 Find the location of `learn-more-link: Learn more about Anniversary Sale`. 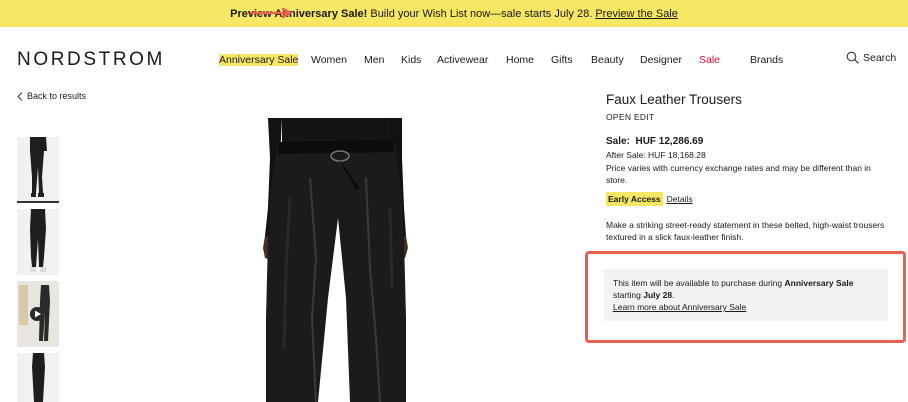

learn-more-link: Learn more about Anniversary Sale is located at coordinates (746, 307).